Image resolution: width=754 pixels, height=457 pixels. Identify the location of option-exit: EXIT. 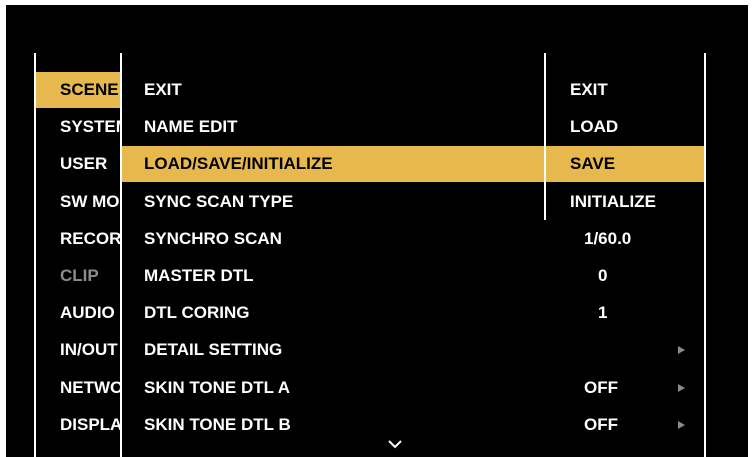
(625, 90).